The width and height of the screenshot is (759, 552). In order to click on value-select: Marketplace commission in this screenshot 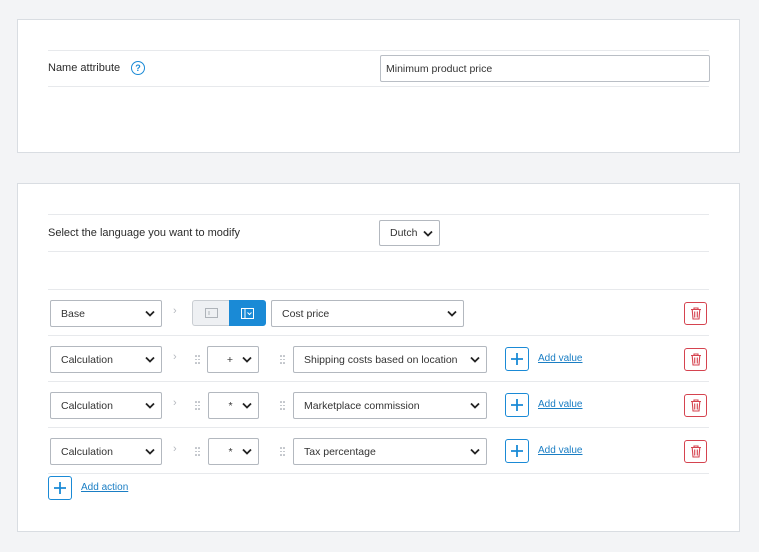, I will do `click(390, 405)`.